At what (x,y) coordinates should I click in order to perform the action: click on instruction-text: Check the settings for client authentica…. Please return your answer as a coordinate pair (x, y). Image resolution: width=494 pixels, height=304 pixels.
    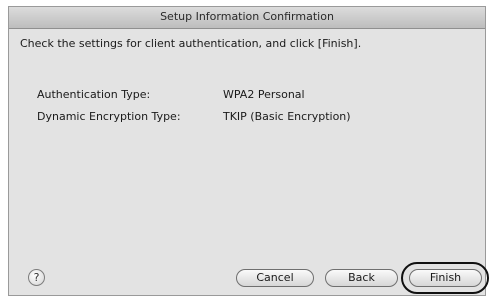
    Looking at the image, I should click on (191, 43).